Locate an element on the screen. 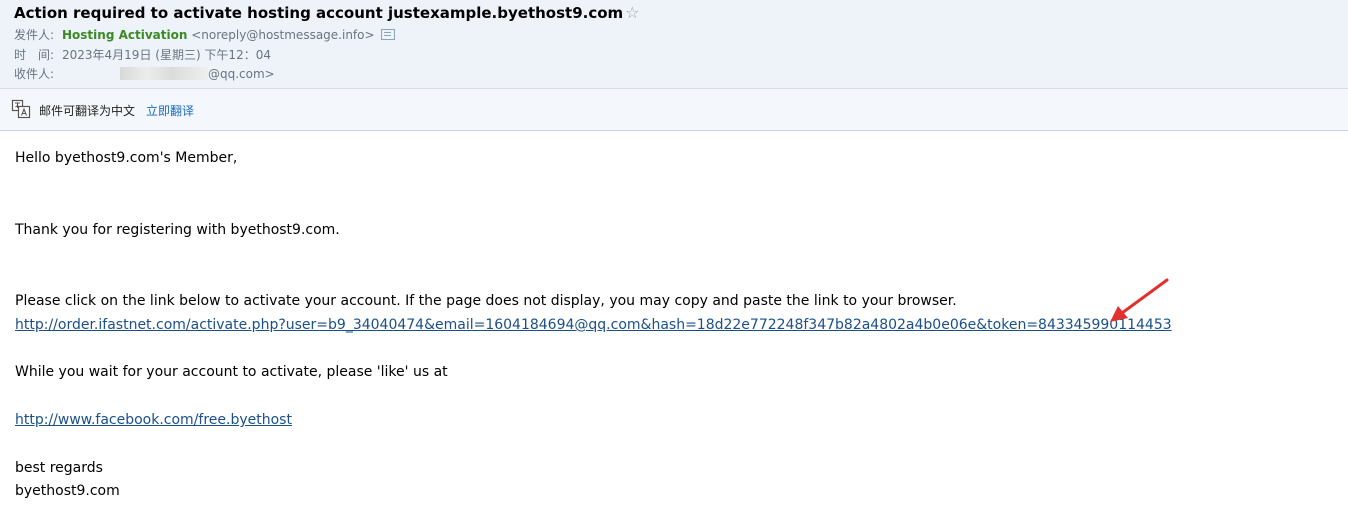 This screenshot has width=1348, height=508. to-row: 收件人: @qq.com> is located at coordinates (144, 74).